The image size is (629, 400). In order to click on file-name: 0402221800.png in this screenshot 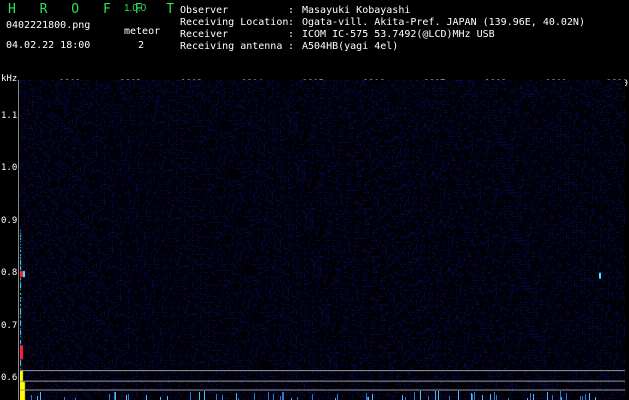, I will do `click(48, 25)`.